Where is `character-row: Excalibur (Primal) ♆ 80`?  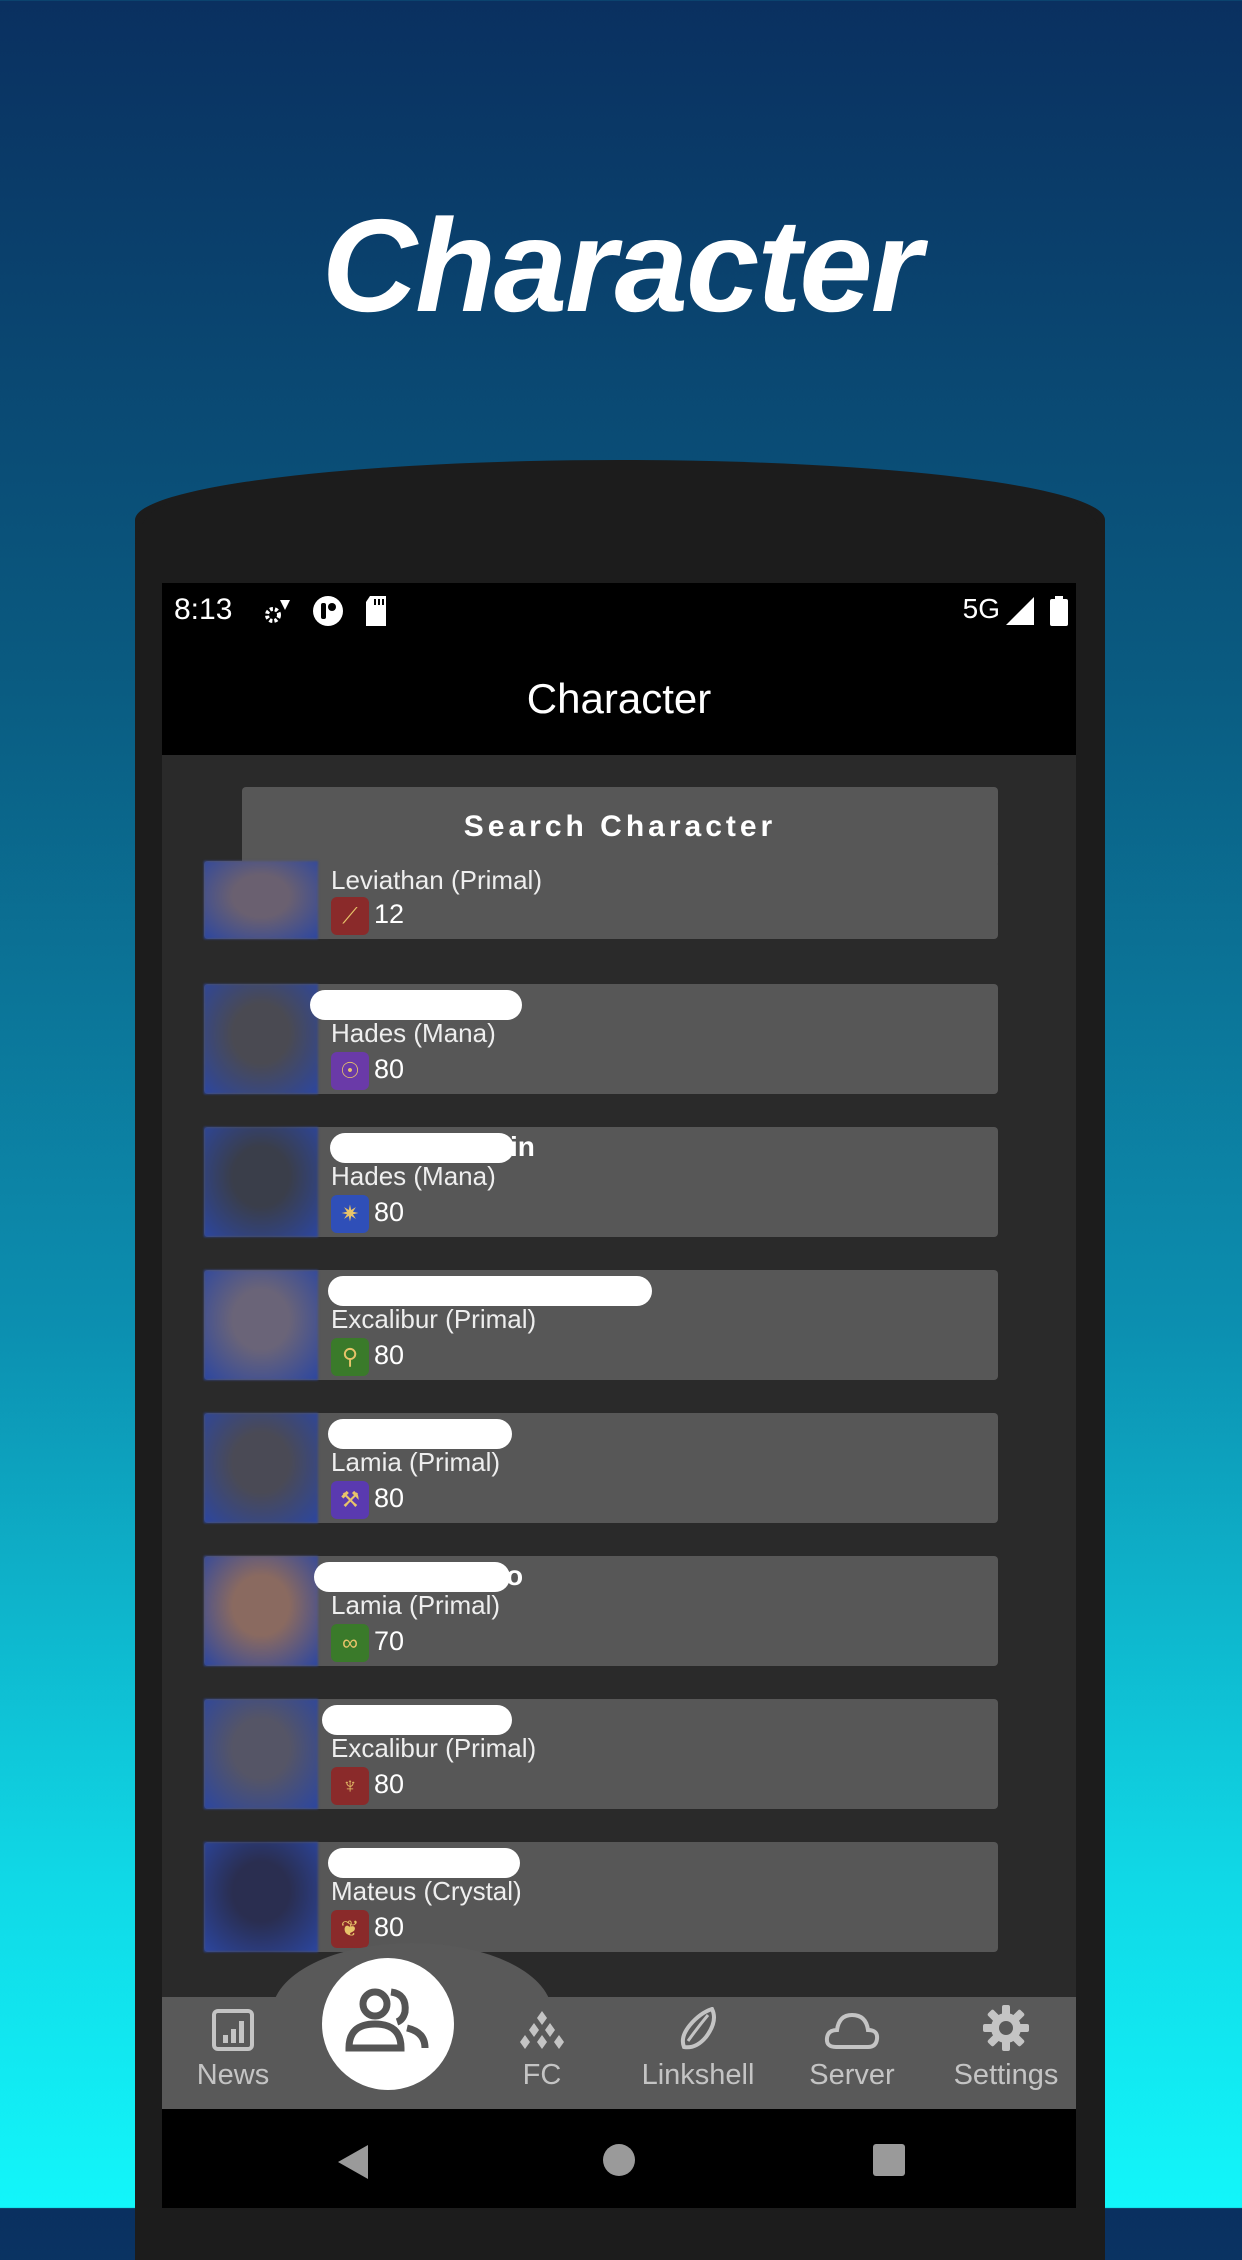
character-row: Excalibur (Primal) ♆ 80 is located at coordinates (601, 1754).